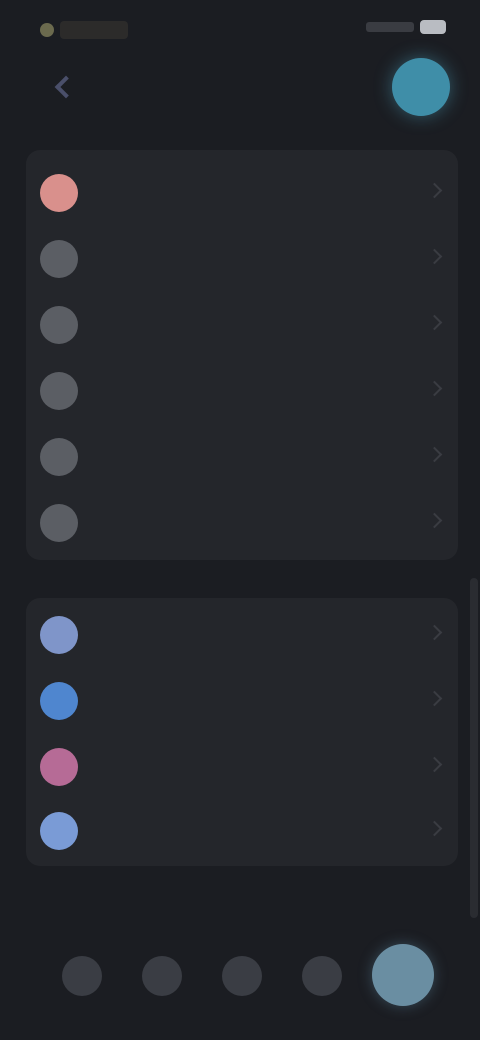 This screenshot has height=1040, width=480. I want to click on tab-3-icon, so click(242, 976).